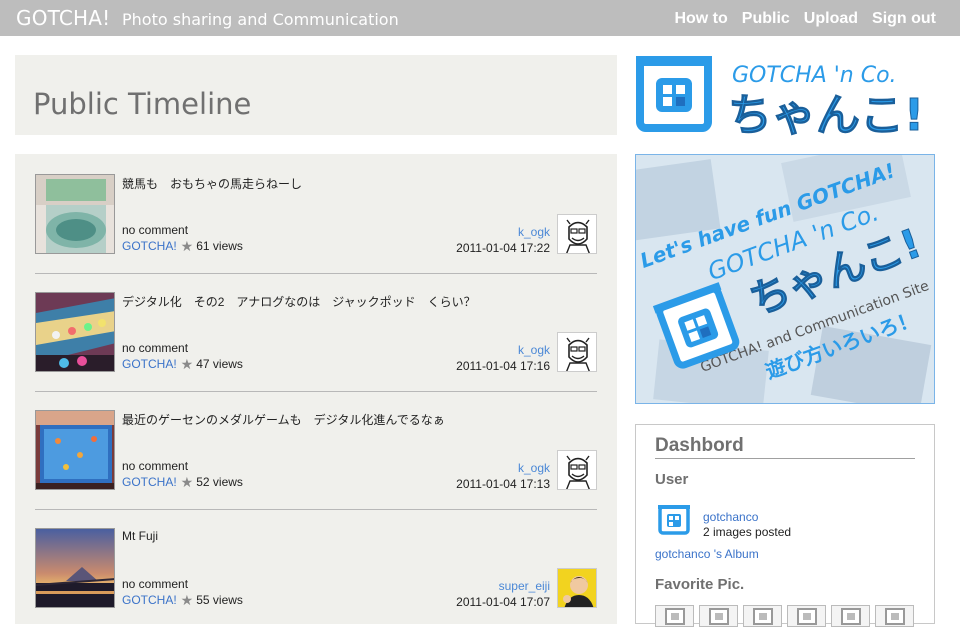 Image resolution: width=960 pixels, height=627 pixels. I want to click on logo-main-text: ちゃんこ!, so click(826, 113).